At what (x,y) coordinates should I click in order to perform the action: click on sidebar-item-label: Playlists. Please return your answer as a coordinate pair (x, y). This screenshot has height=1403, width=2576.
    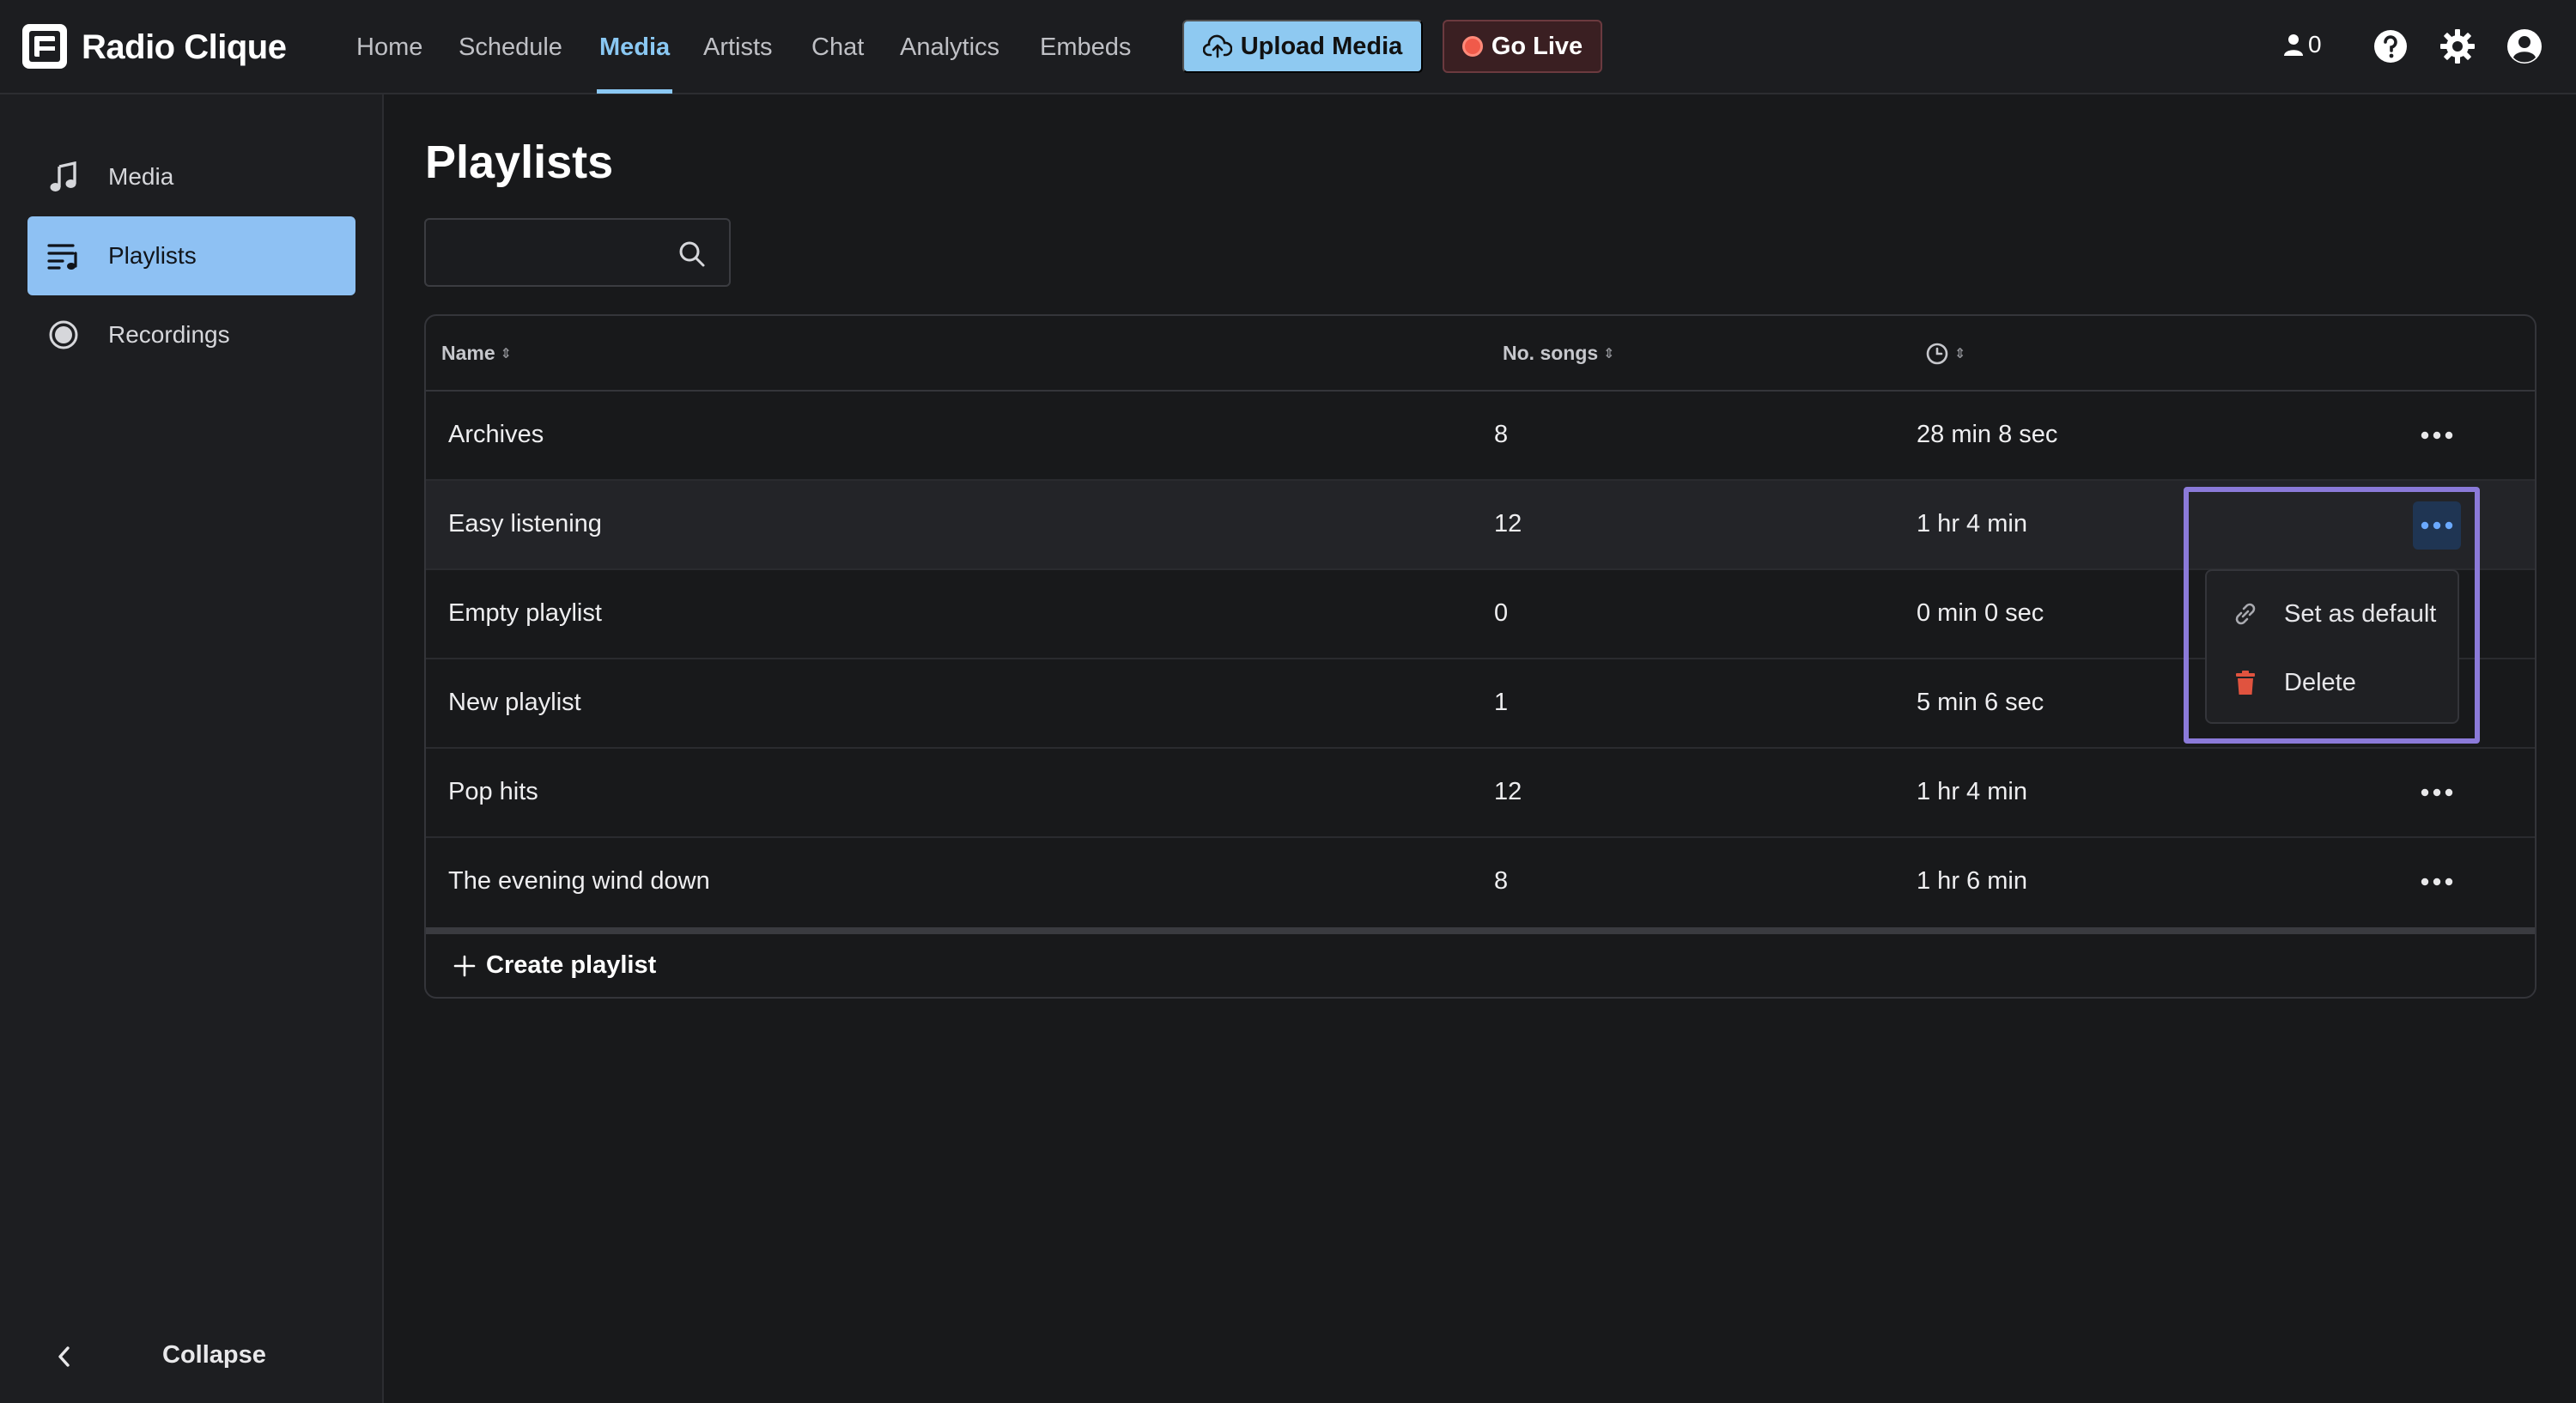
    Looking at the image, I should click on (153, 255).